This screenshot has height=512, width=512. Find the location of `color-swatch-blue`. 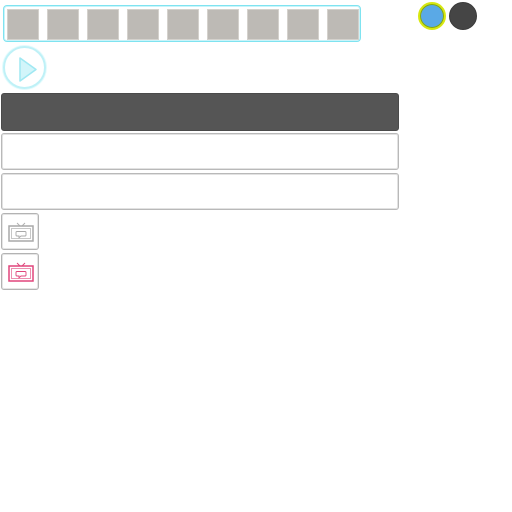

color-swatch-blue is located at coordinates (432, 16).